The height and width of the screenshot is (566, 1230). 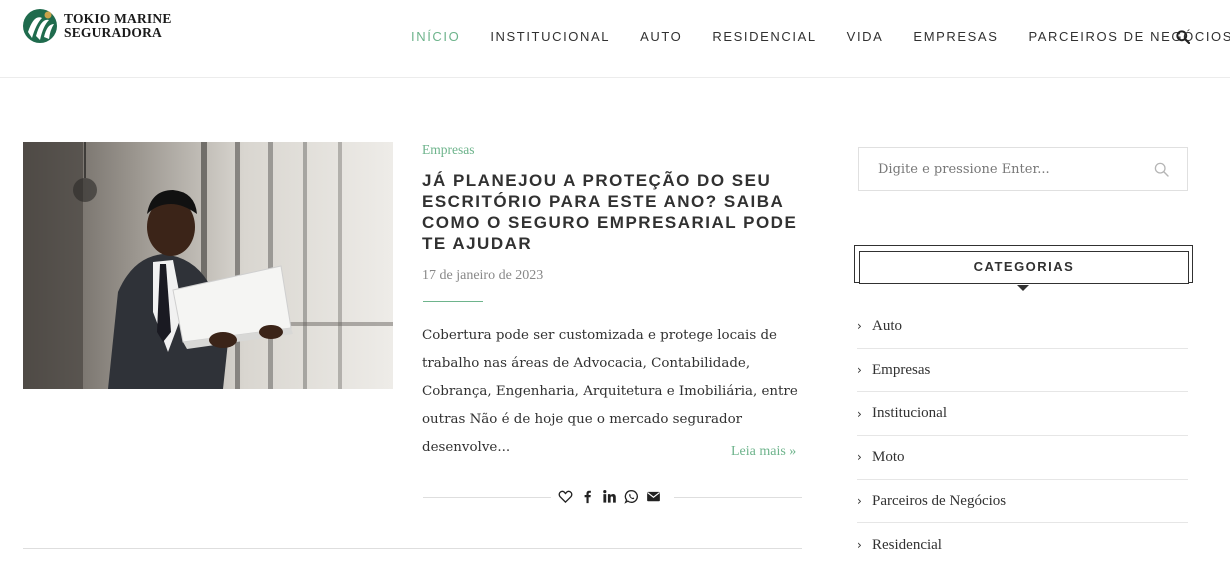 What do you see at coordinates (40, 26) in the screenshot?
I see `tokio-marine-logo-icon` at bounding box center [40, 26].